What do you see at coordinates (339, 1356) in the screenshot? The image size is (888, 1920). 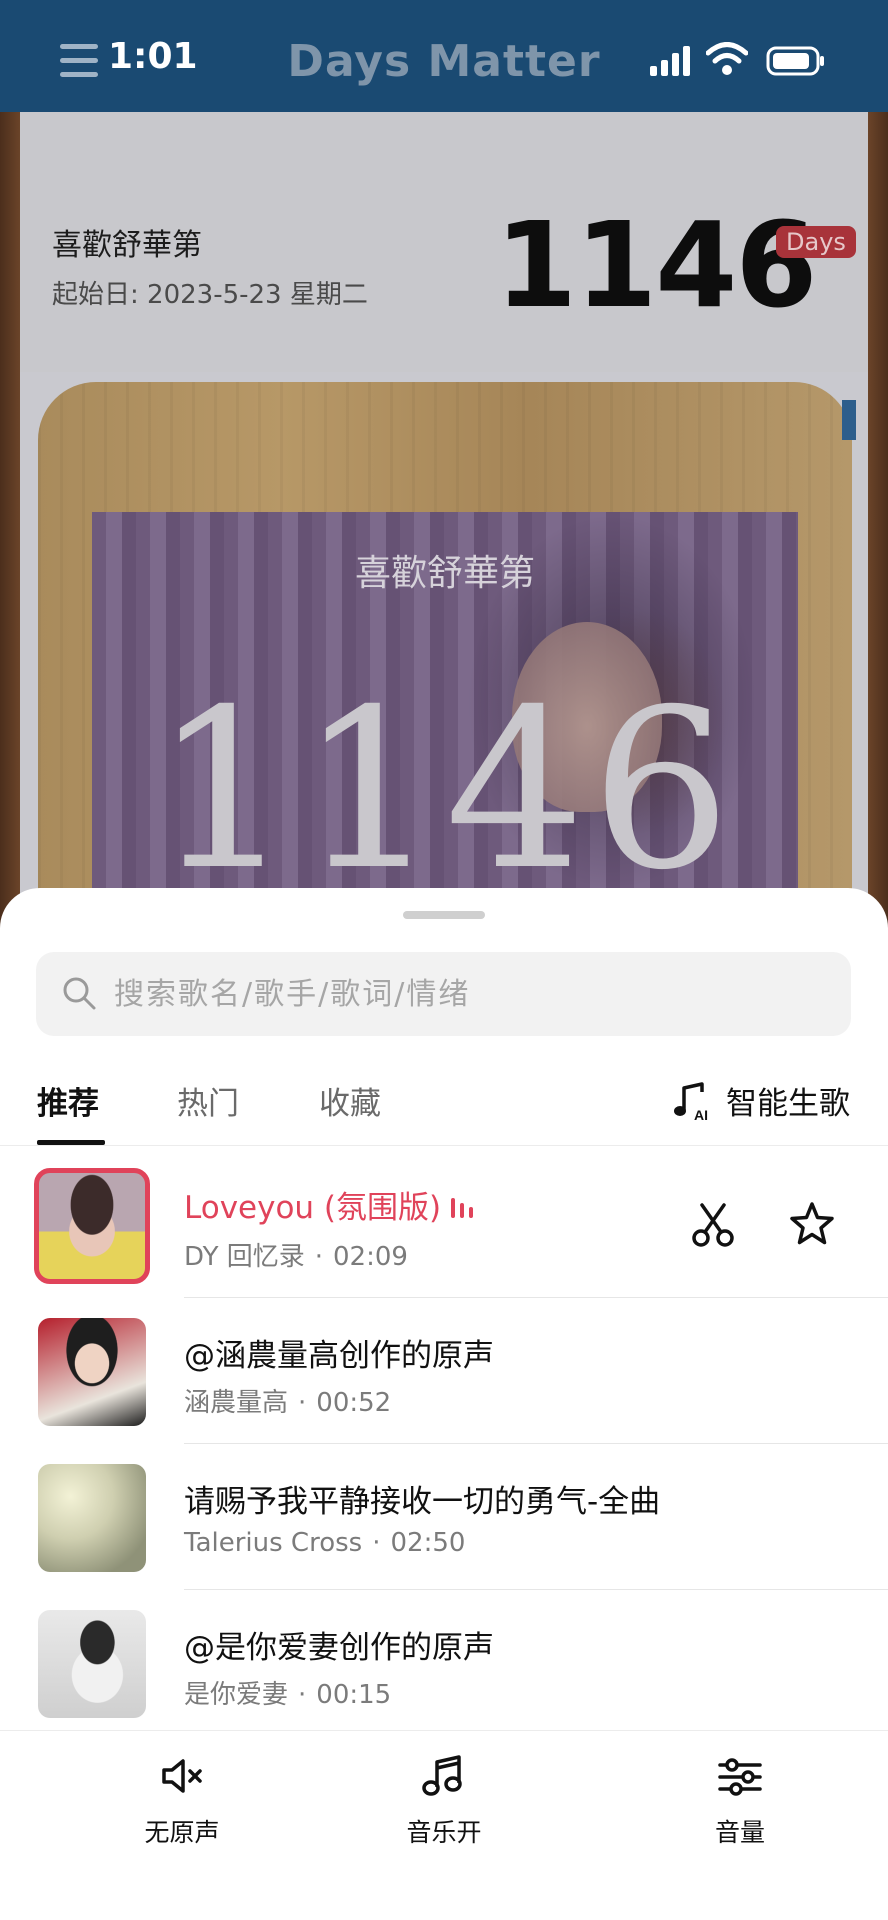 I see `song-title: @涵農量高创作的原声` at bounding box center [339, 1356].